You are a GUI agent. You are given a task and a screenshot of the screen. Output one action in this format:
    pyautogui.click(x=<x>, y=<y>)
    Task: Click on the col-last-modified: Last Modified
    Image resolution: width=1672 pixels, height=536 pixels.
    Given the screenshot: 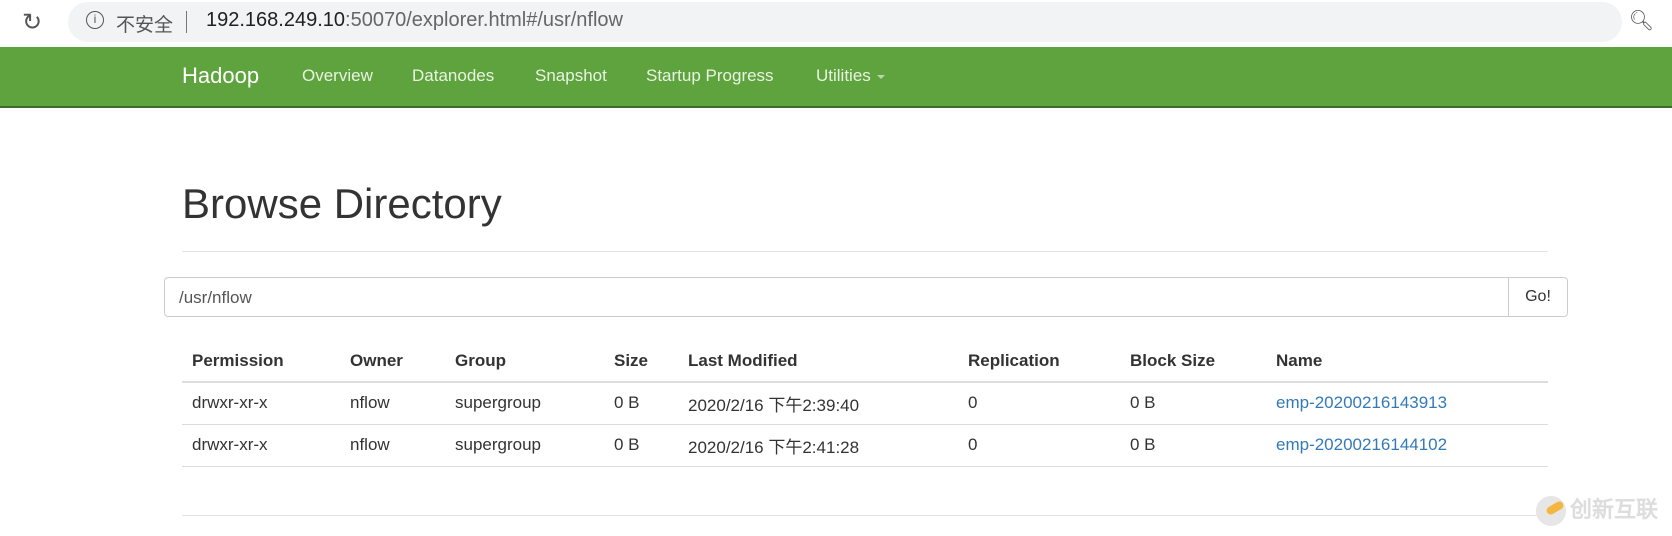 What is the action you would take?
    pyautogui.click(x=818, y=361)
    